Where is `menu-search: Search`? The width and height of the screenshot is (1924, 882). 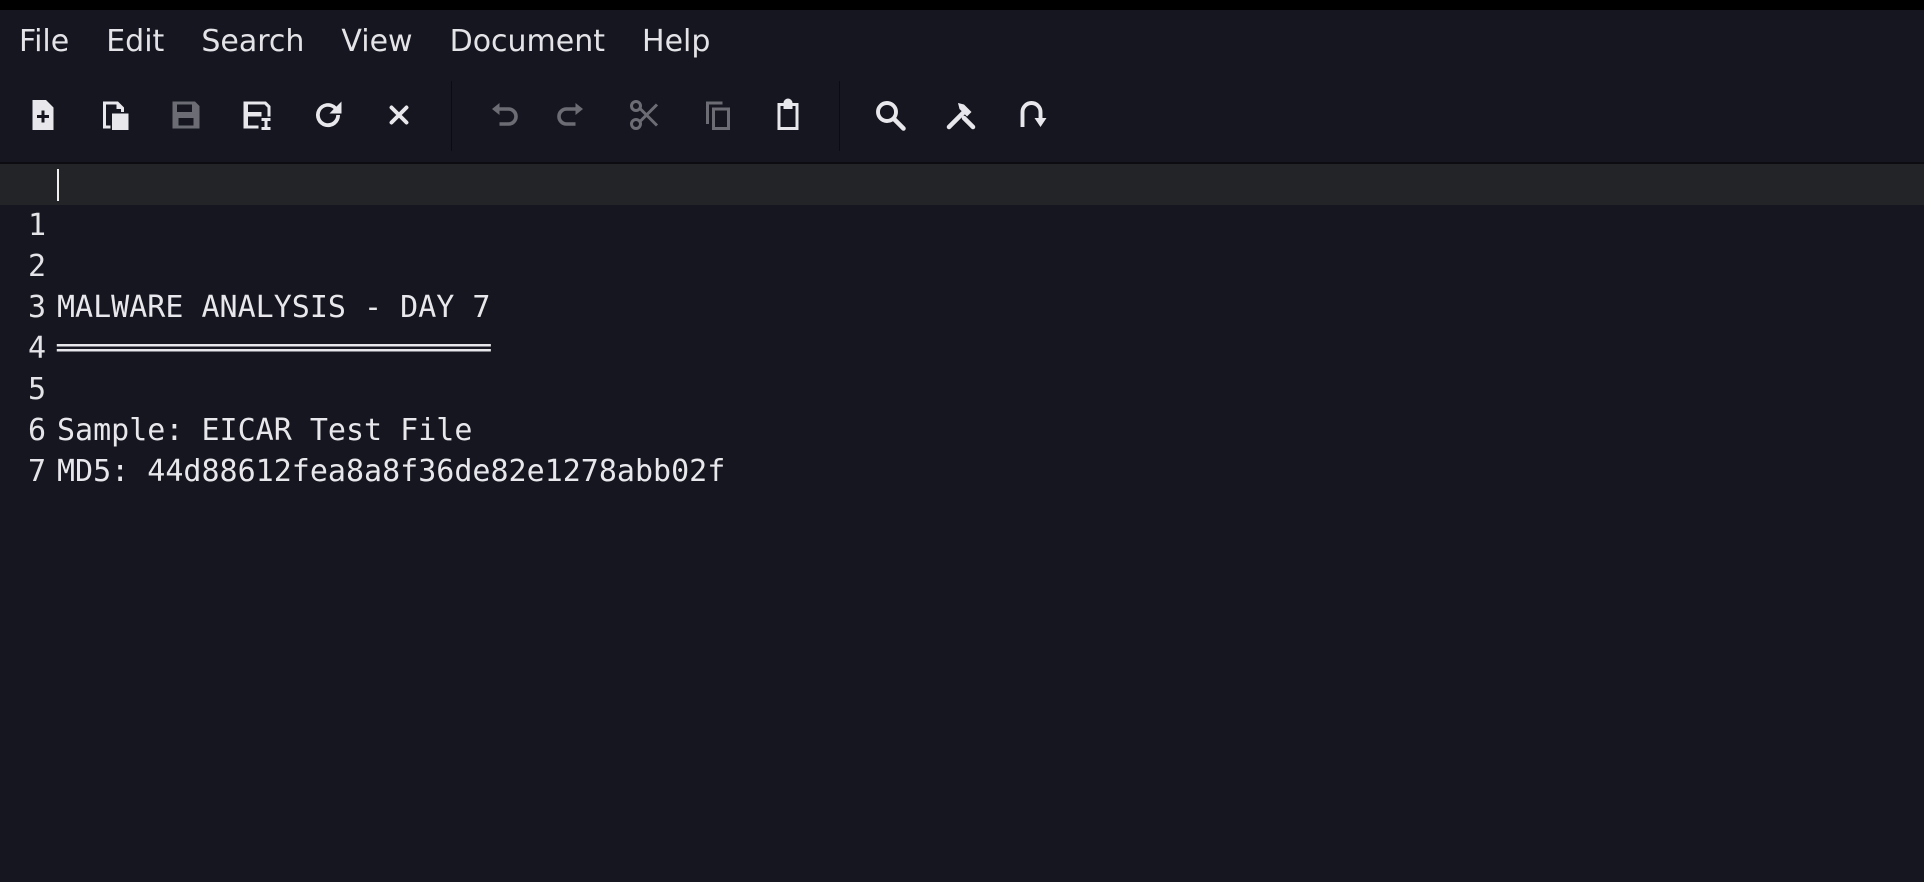 menu-search: Search is located at coordinates (252, 41).